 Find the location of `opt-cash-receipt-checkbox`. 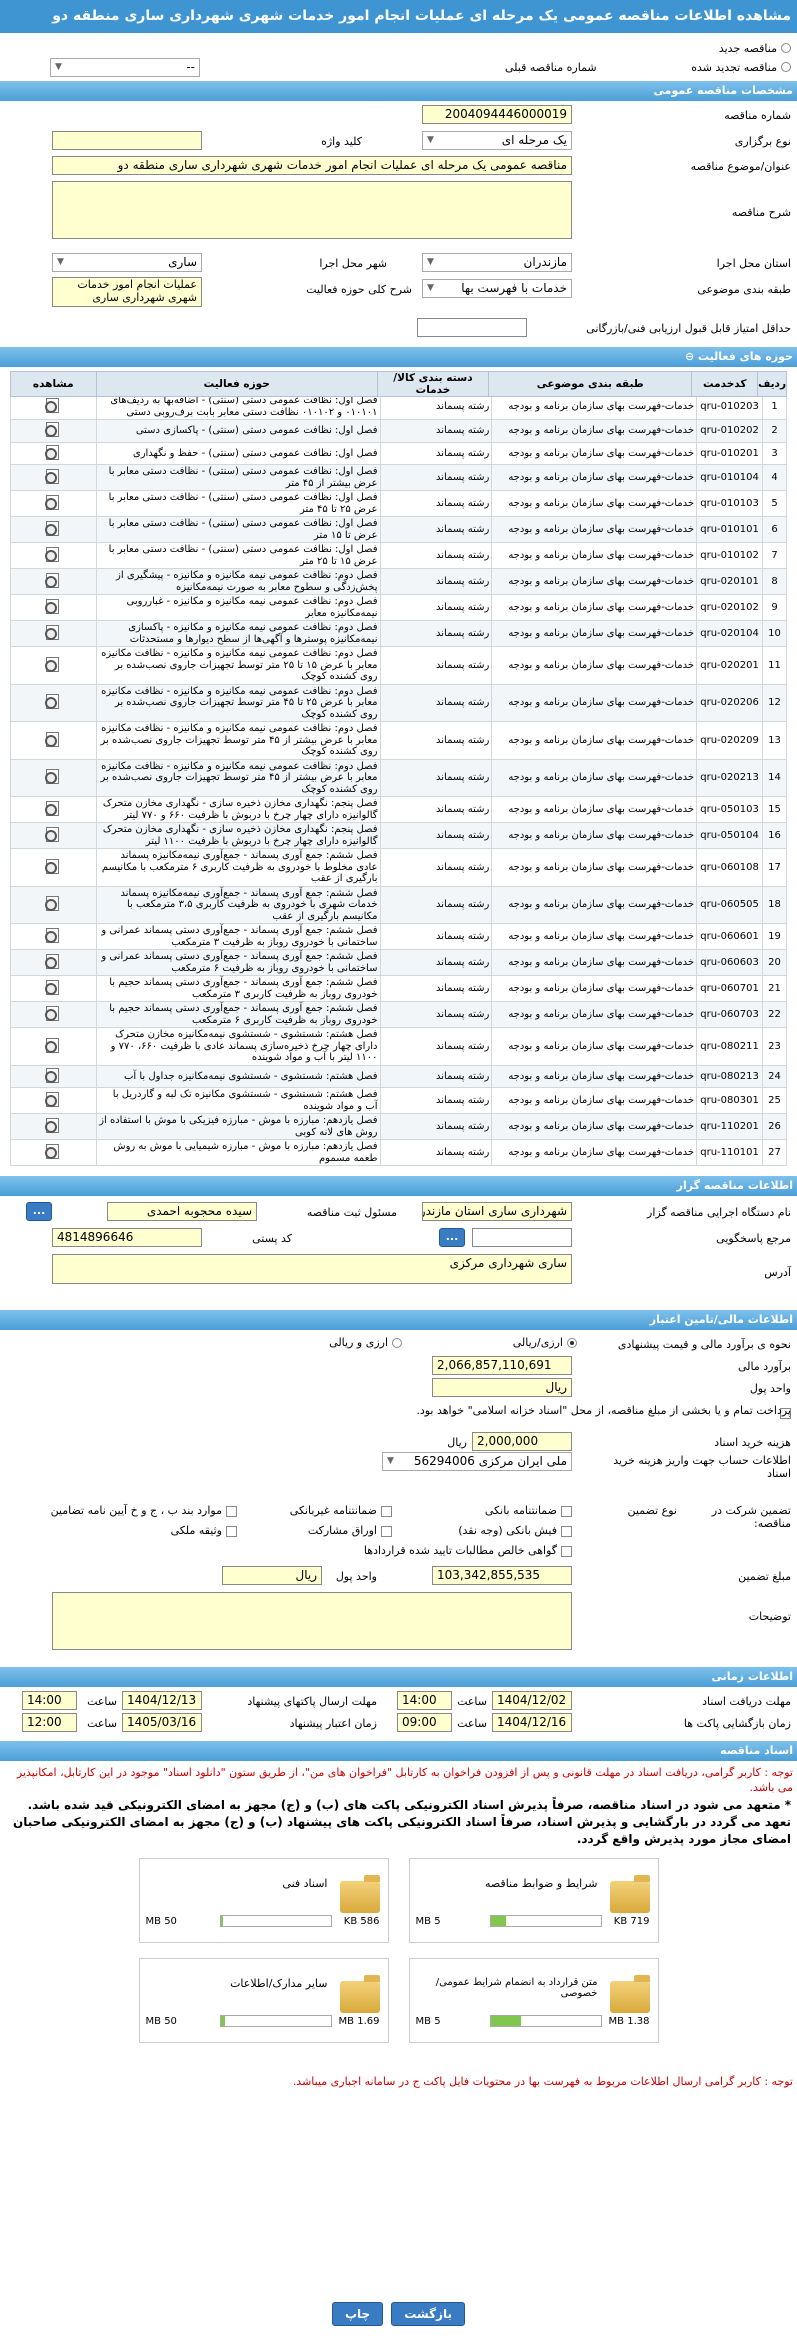

opt-cash-receipt-checkbox is located at coordinates (566, 1531).